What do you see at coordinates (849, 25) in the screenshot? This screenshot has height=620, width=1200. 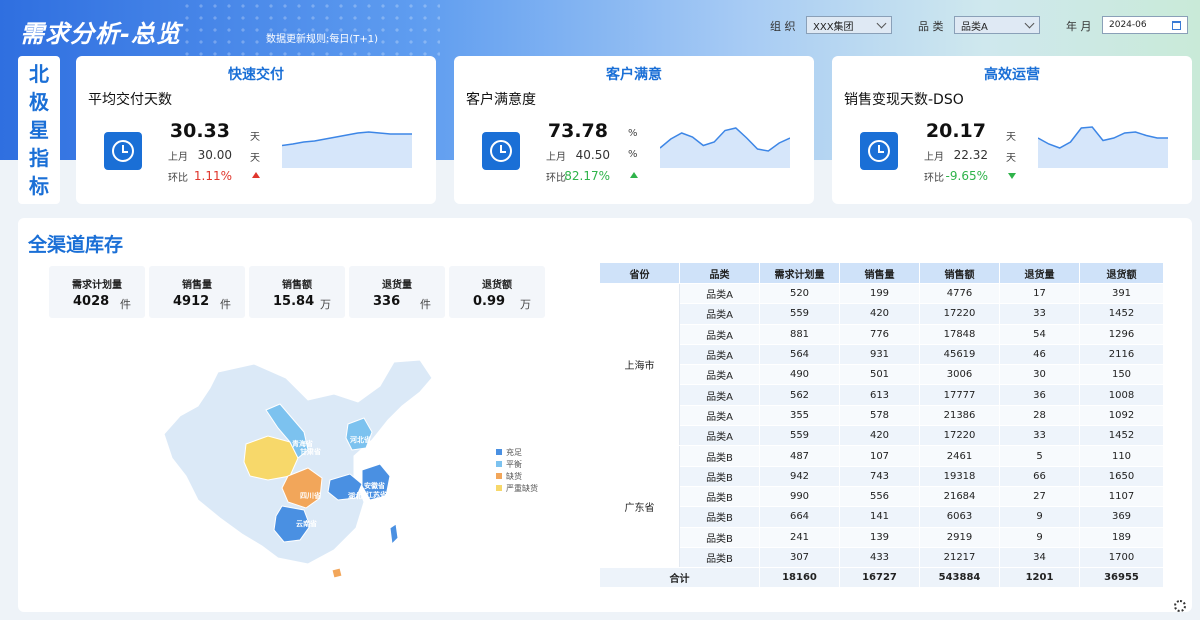 I see `org-select: XXX集团` at bounding box center [849, 25].